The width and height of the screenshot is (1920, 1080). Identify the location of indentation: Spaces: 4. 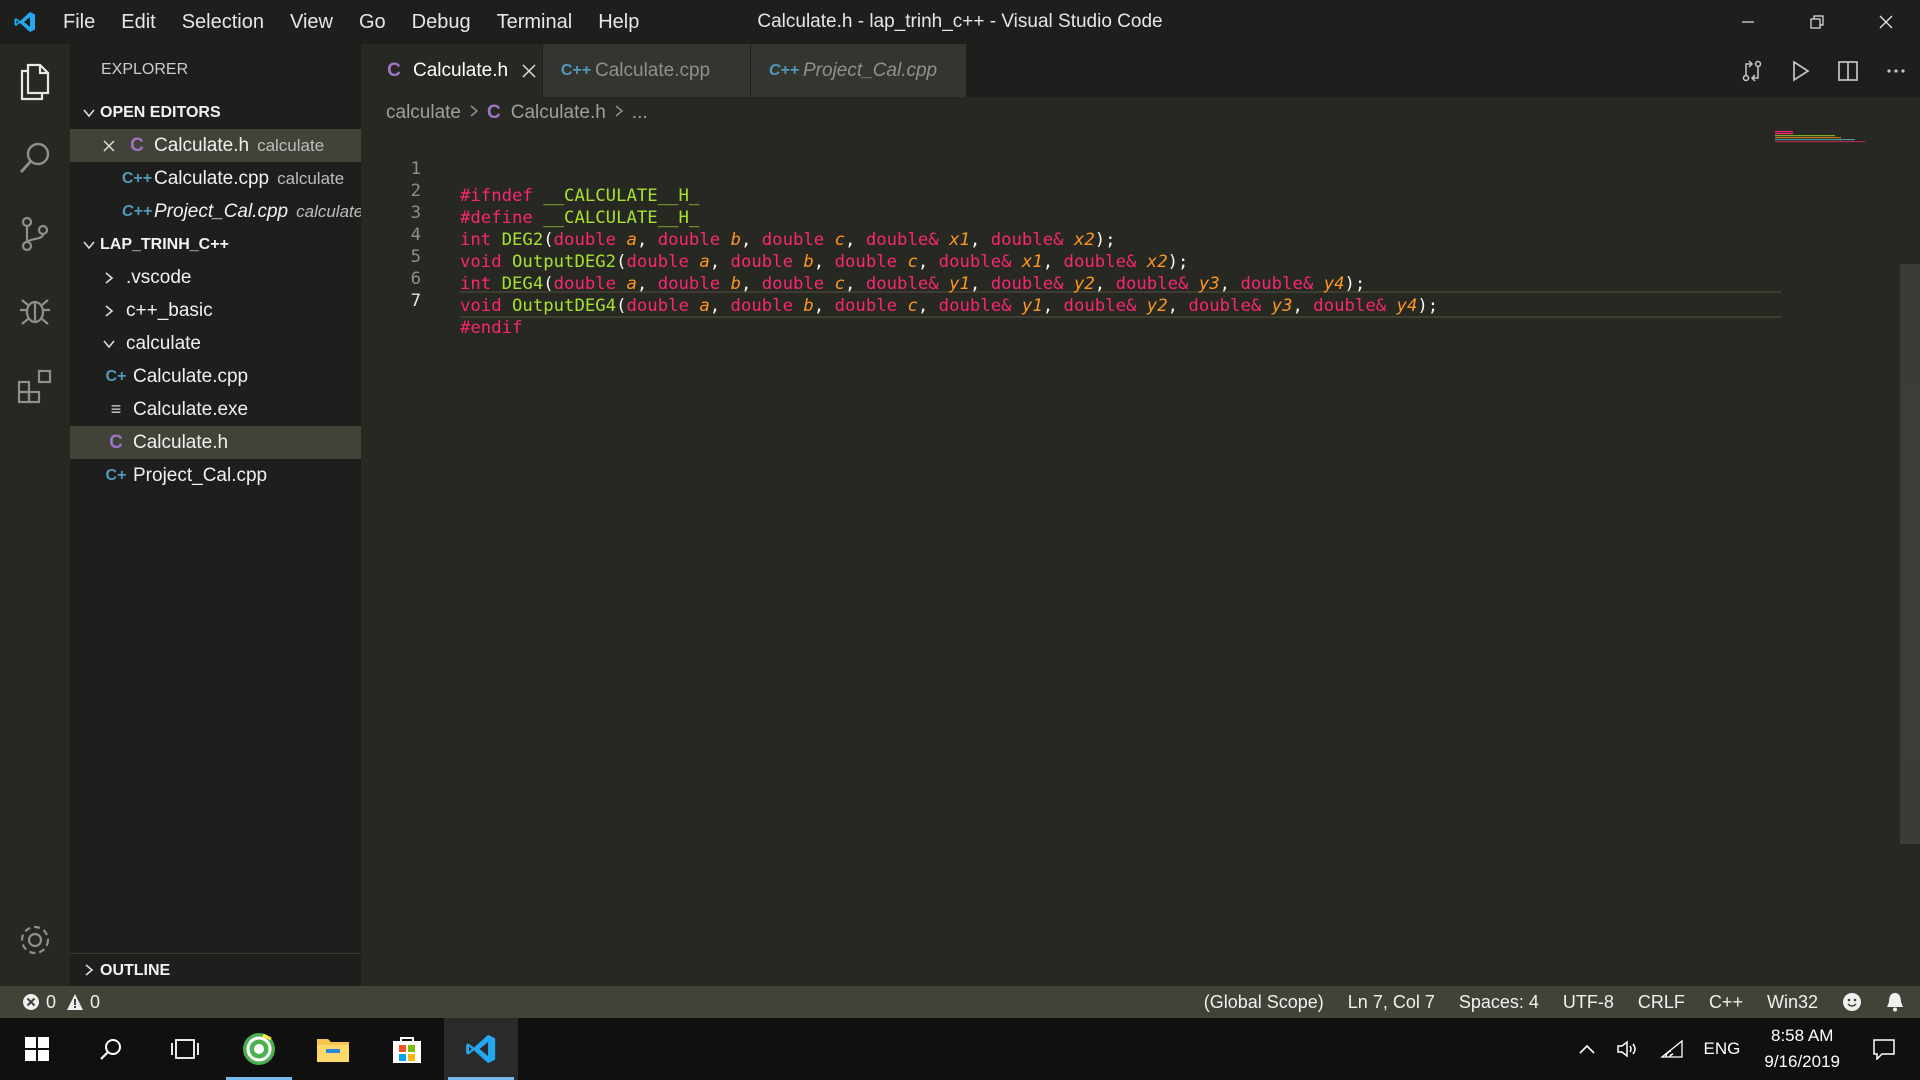
(1499, 1002).